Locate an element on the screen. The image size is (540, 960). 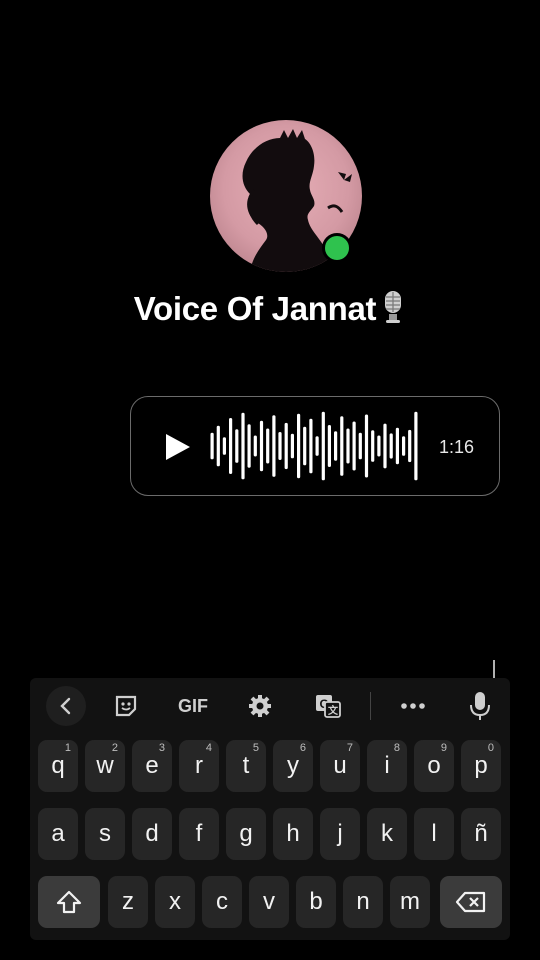
key-d: d is located at coordinates (152, 834).